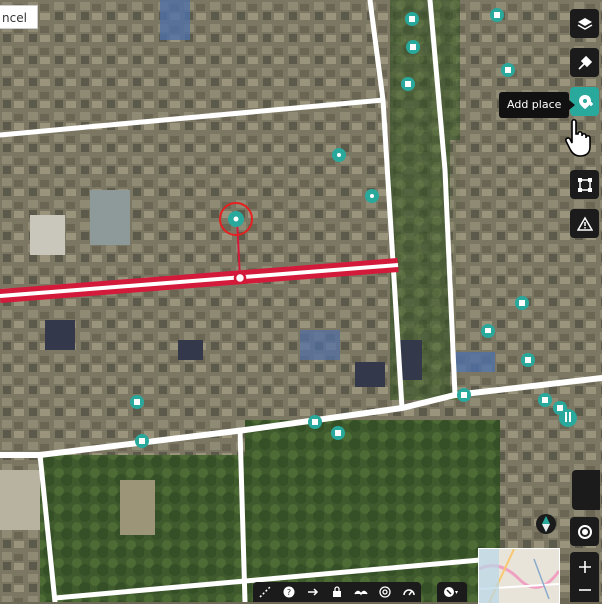 This screenshot has height=604, width=602. Describe the element at coordinates (537, 105) in the screenshot. I see `tooltip: Add place` at that location.